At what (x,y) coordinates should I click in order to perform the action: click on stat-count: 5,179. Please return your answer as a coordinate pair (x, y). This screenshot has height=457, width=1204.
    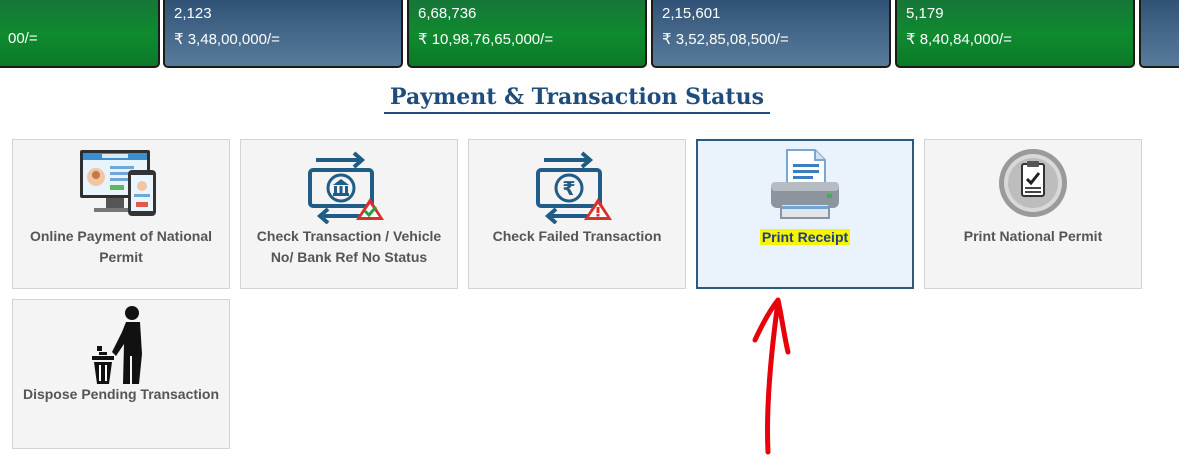
    Looking at the image, I should click on (925, 13).